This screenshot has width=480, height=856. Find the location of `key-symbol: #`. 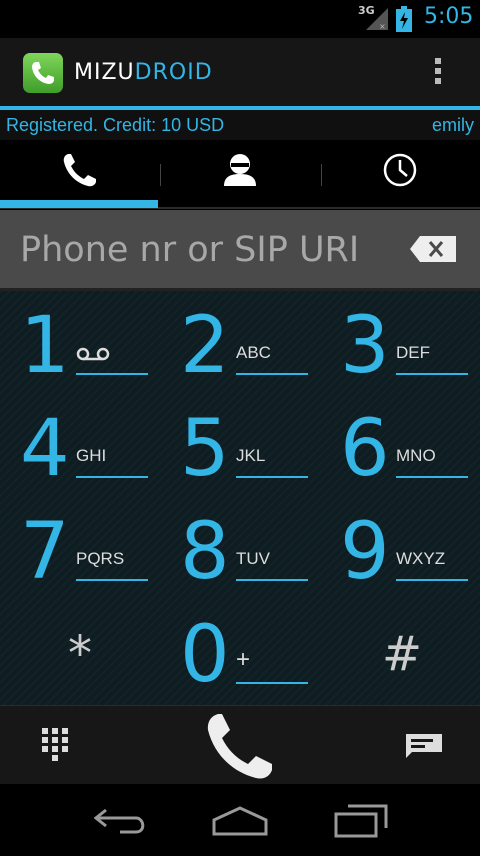

key-symbol: # is located at coordinates (402, 654).